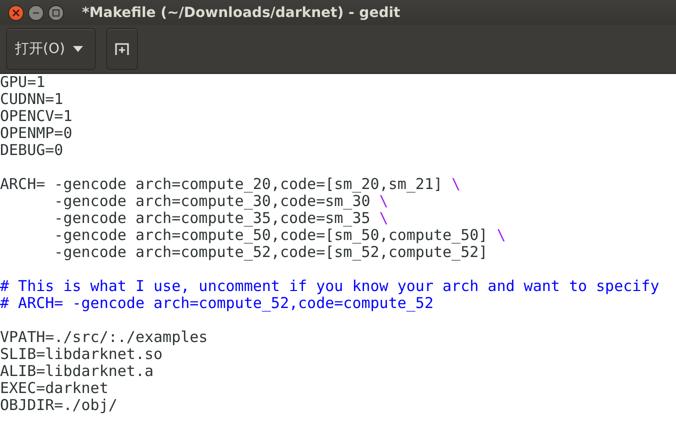 This screenshot has height=424, width=676. I want to click on code-line: SLIB=libdarknet.so, so click(81, 354).